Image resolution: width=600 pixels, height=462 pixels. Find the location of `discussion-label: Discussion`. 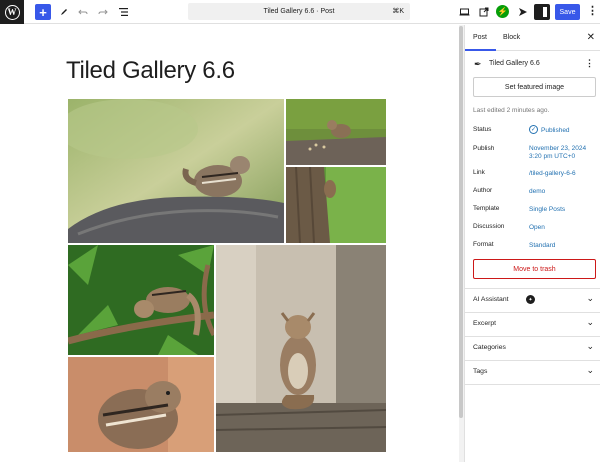

discussion-label: Discussion is located at coordinates (489, 226).